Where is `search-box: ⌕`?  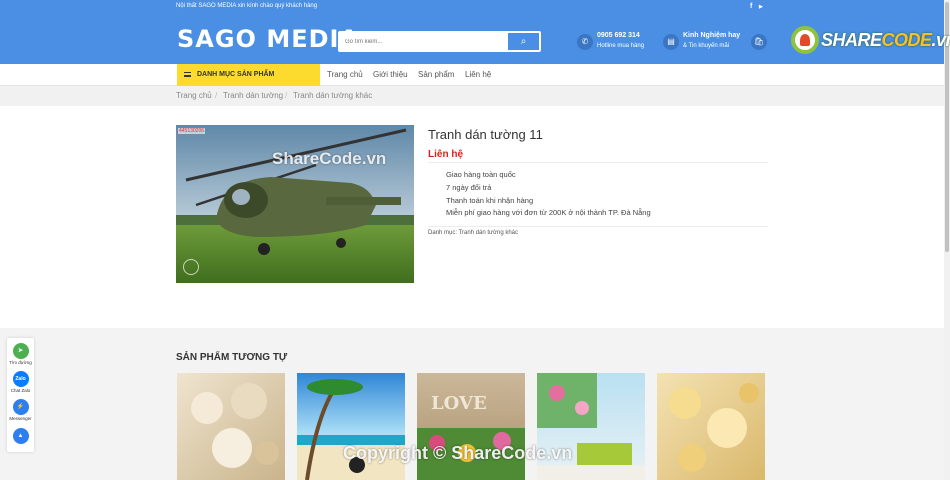 search-box: ⌕ is located at coordinates (439, 41).